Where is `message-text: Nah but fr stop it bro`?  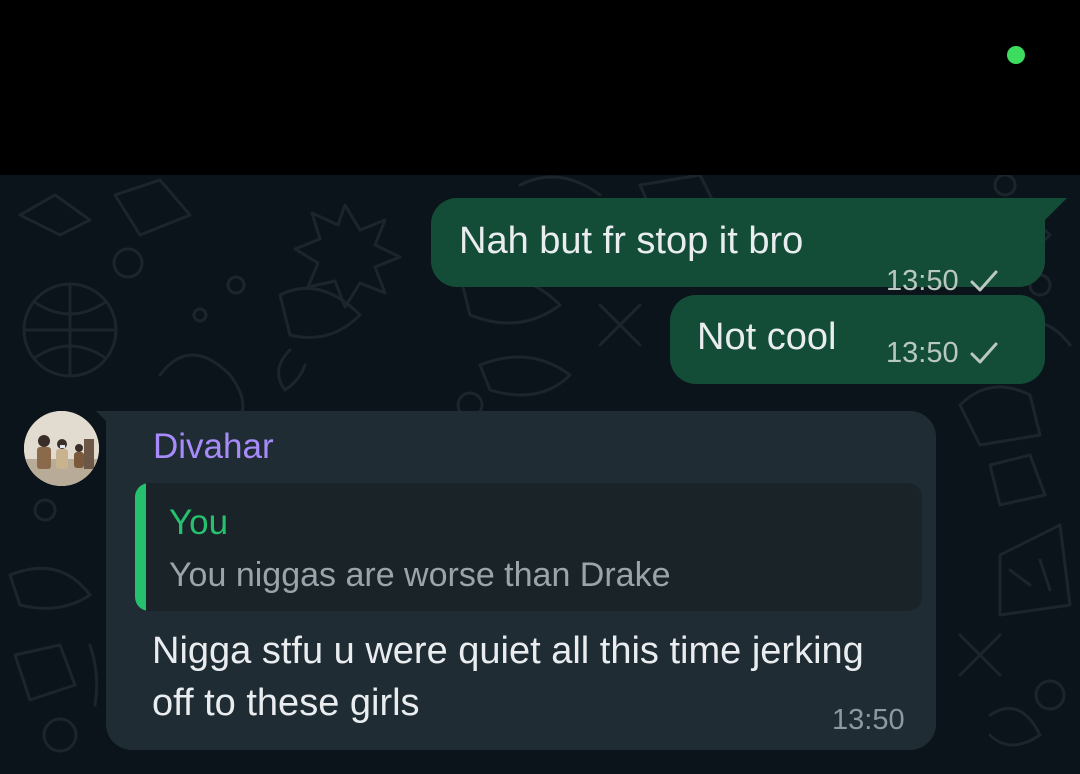 message-text: Nah but fr stop it bro is located at coordinates (631, 241).